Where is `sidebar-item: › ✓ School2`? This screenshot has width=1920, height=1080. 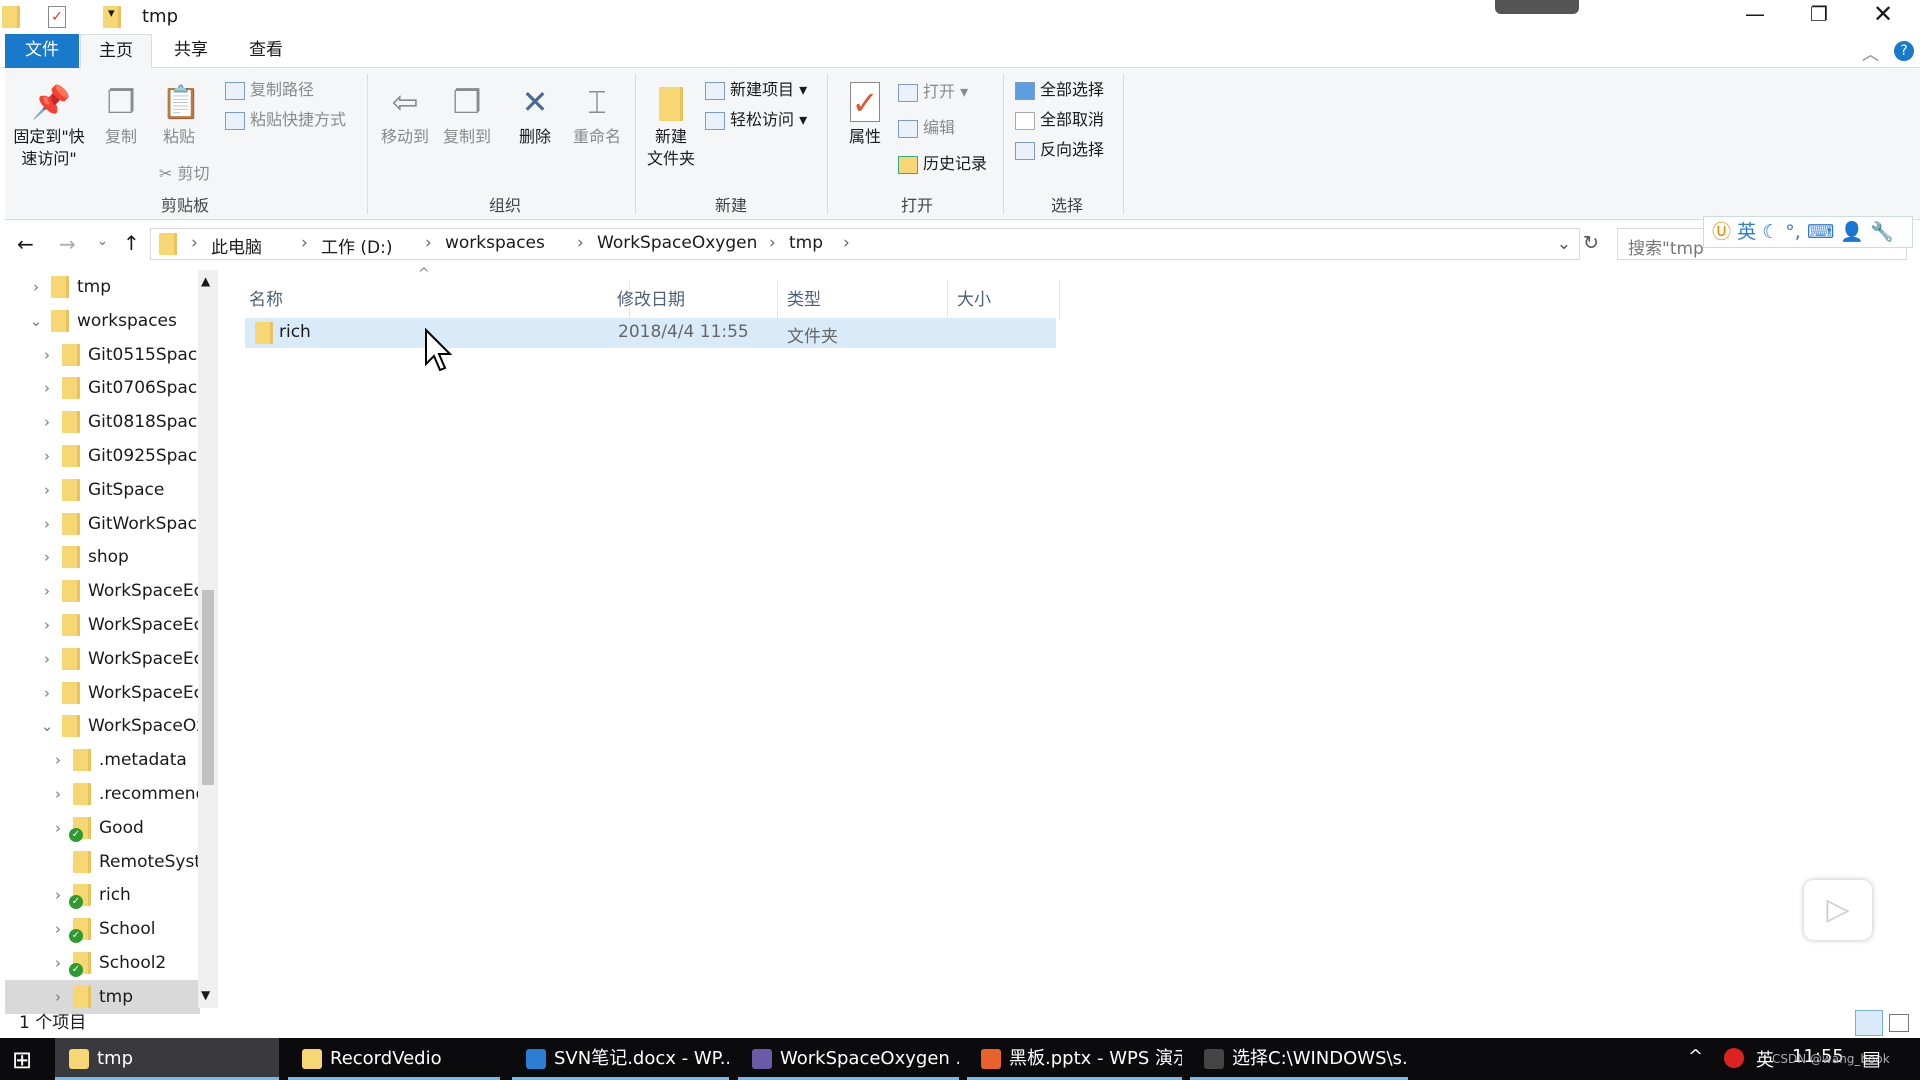 sidebar-item: › ✓ School2 is located at coordinates (102, 963).